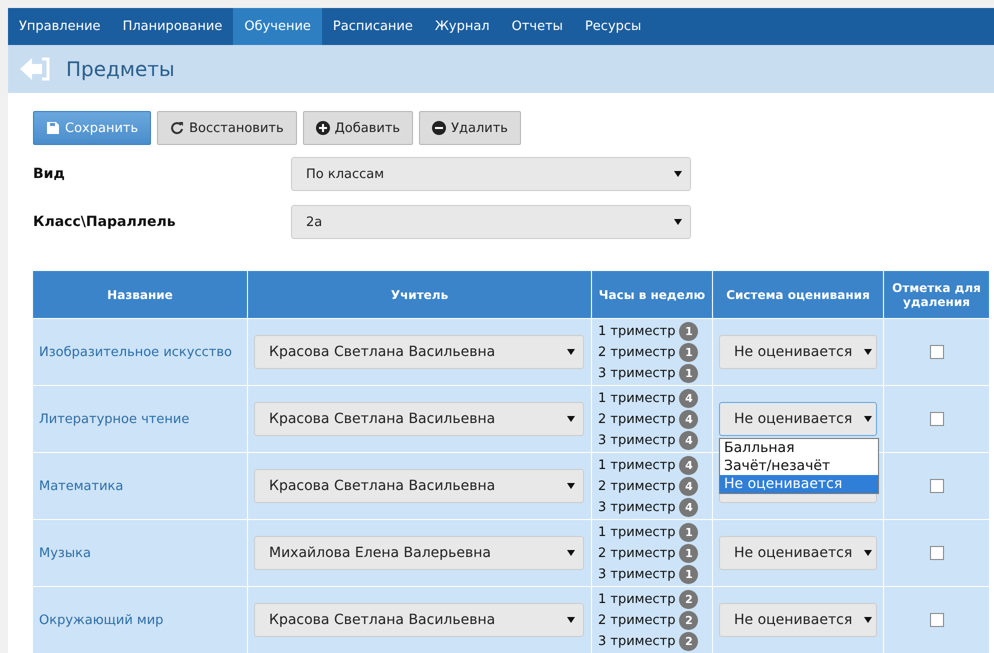 The height and width of the screenshot is (653, 994). What do you see at coordinates (419, 294) in the screenshot?
I see `column-header: Учитель` at bounding box center [419, 294].